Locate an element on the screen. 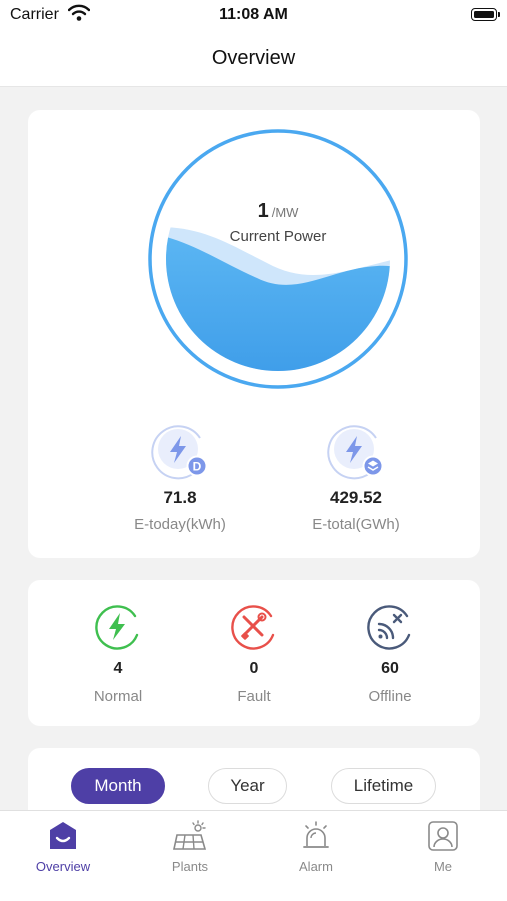  tab-bar: Overview Plants Alarm Me is located at coordinates (253, 855).